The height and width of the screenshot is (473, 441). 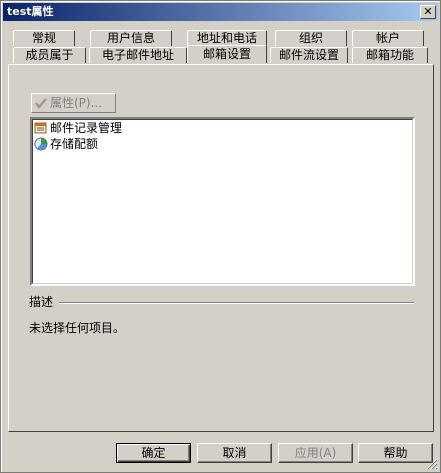 What do you see at coordinates (395, 453) in the screenshot?
I see `help-button: 帮助` at bounding box center [395, 453].